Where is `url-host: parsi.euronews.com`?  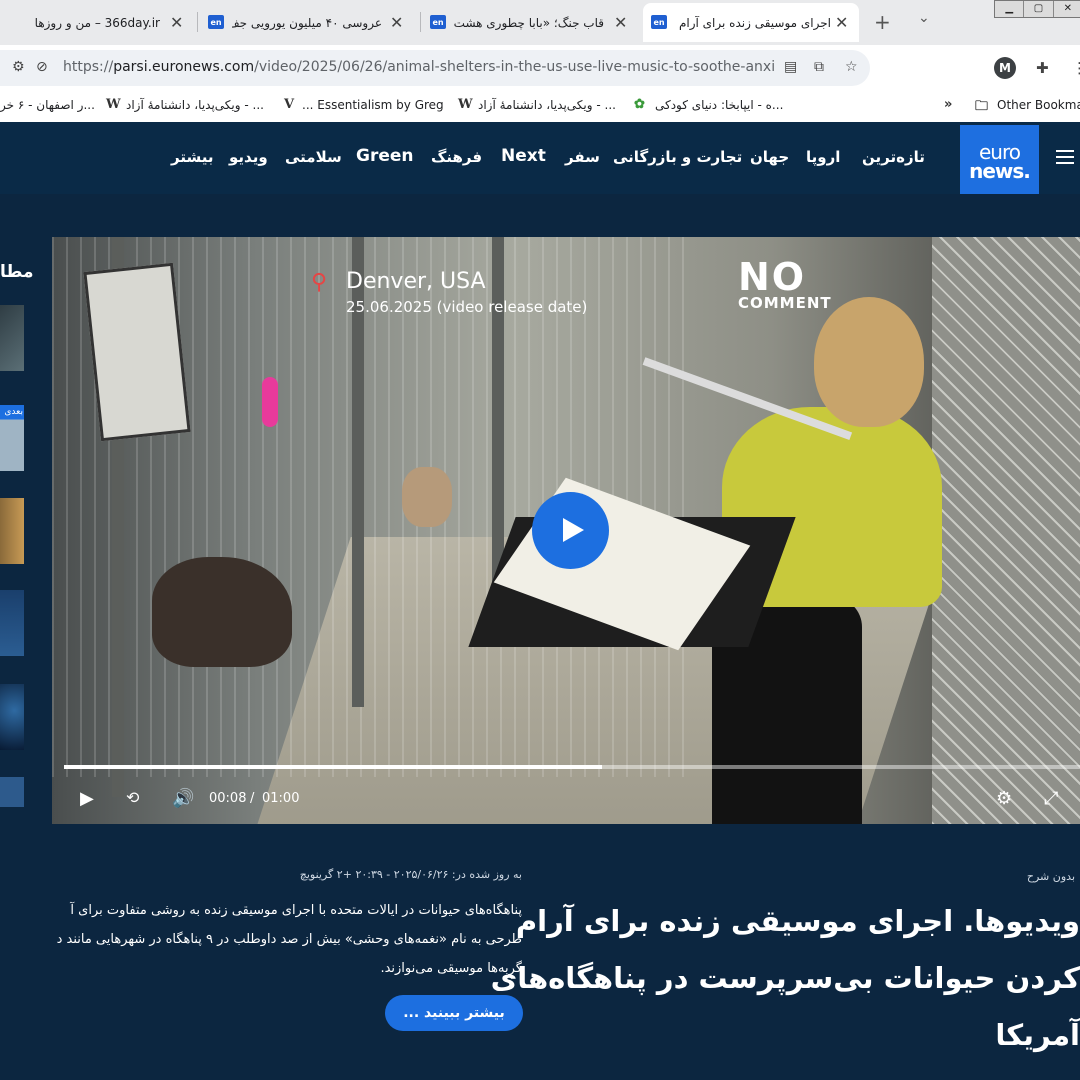 url-host: parsi.euronews.com is located at coordinates (184, 67).